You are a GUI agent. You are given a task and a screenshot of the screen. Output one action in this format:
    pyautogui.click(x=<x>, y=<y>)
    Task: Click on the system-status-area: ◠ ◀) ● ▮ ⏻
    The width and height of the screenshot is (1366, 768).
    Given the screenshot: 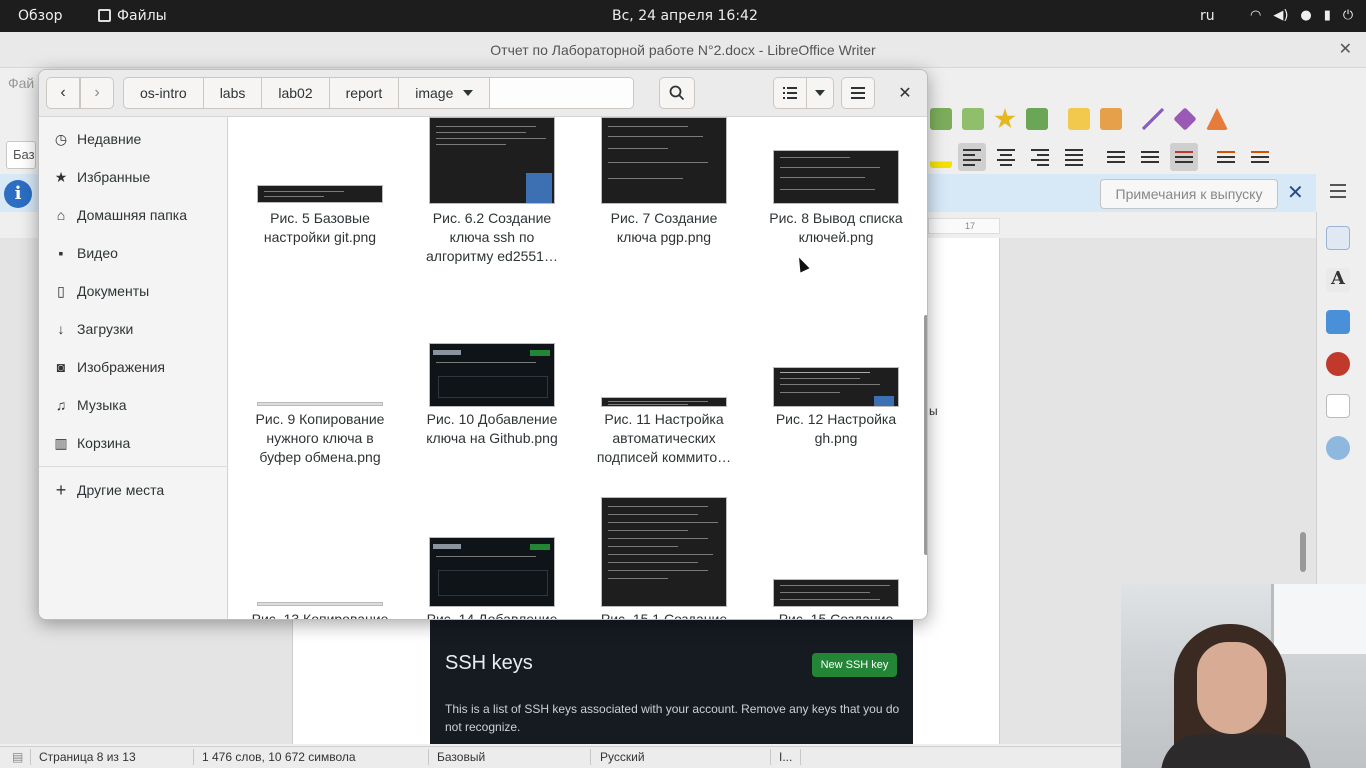 What is the action you would take?
    pyautogui.click(x=1301, y=16)
    